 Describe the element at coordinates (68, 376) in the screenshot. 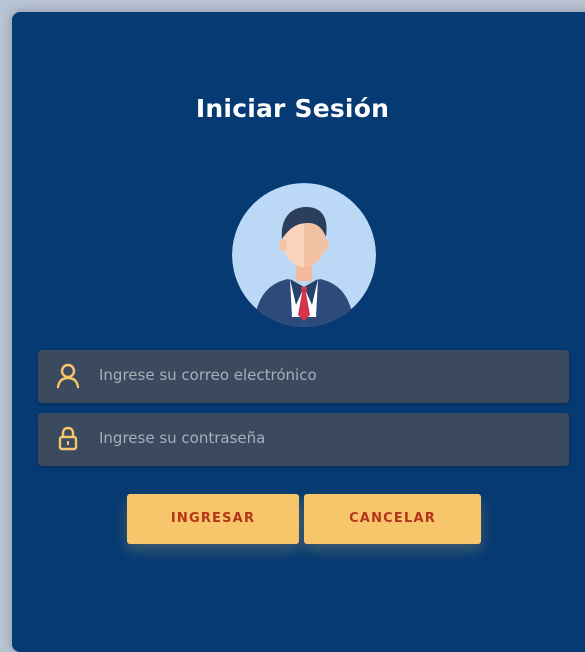

I see `user-icon` at that location.